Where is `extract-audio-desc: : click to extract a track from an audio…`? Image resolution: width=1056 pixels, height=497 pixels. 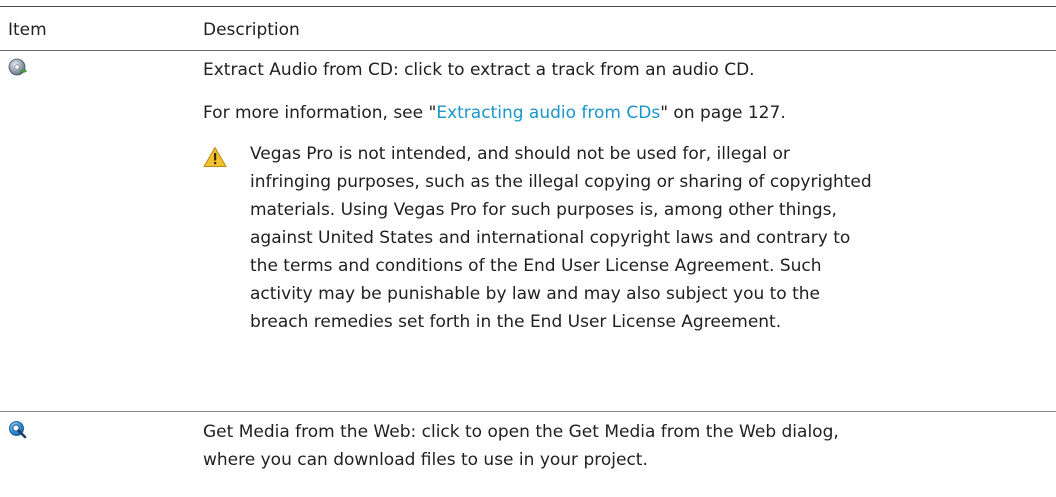 extract-audio-desc: : click to extract a track from an audio… is located at coordinates (573, 70).